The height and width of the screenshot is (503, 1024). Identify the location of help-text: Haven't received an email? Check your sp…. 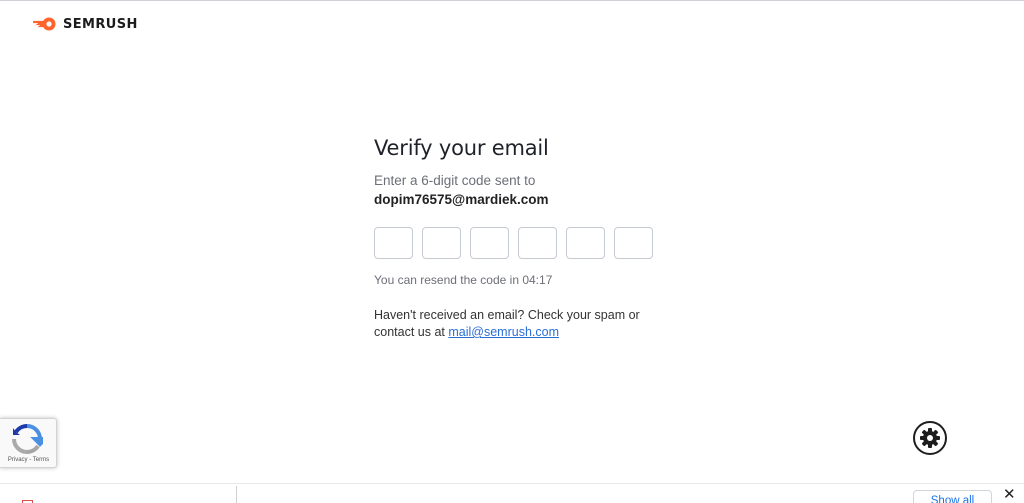
(509, 324).